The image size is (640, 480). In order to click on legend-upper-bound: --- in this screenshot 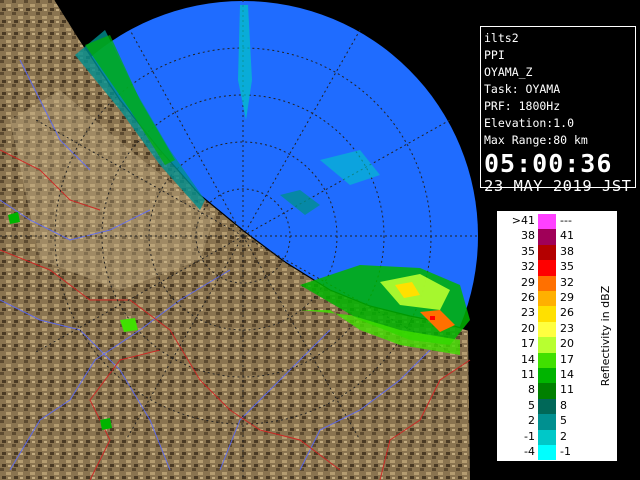, I will do `click(566, 220)`.